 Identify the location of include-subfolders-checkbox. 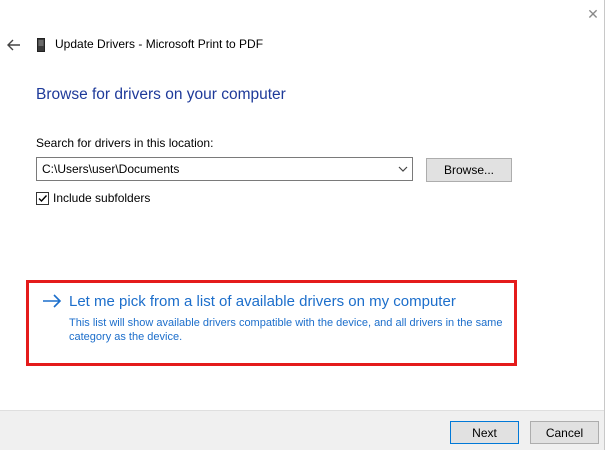
(42, 198).